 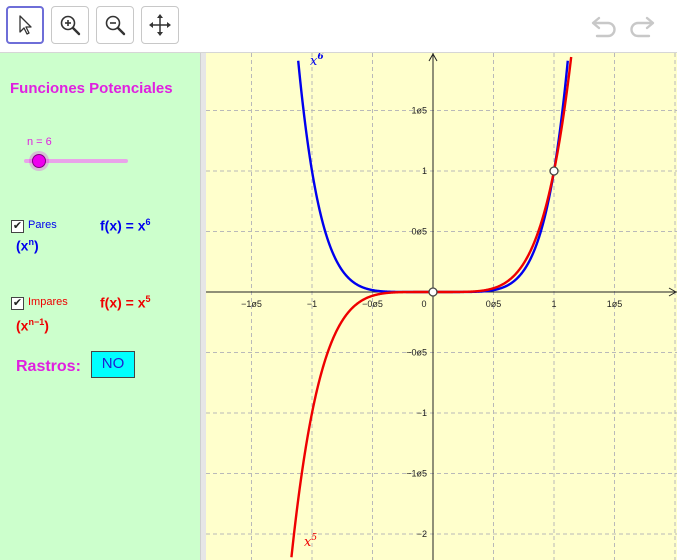 What do you see at coordinates (615, 304) in the screenshot?
I see `x-tick-label: 1ø5` at bounding box center [615, 304].